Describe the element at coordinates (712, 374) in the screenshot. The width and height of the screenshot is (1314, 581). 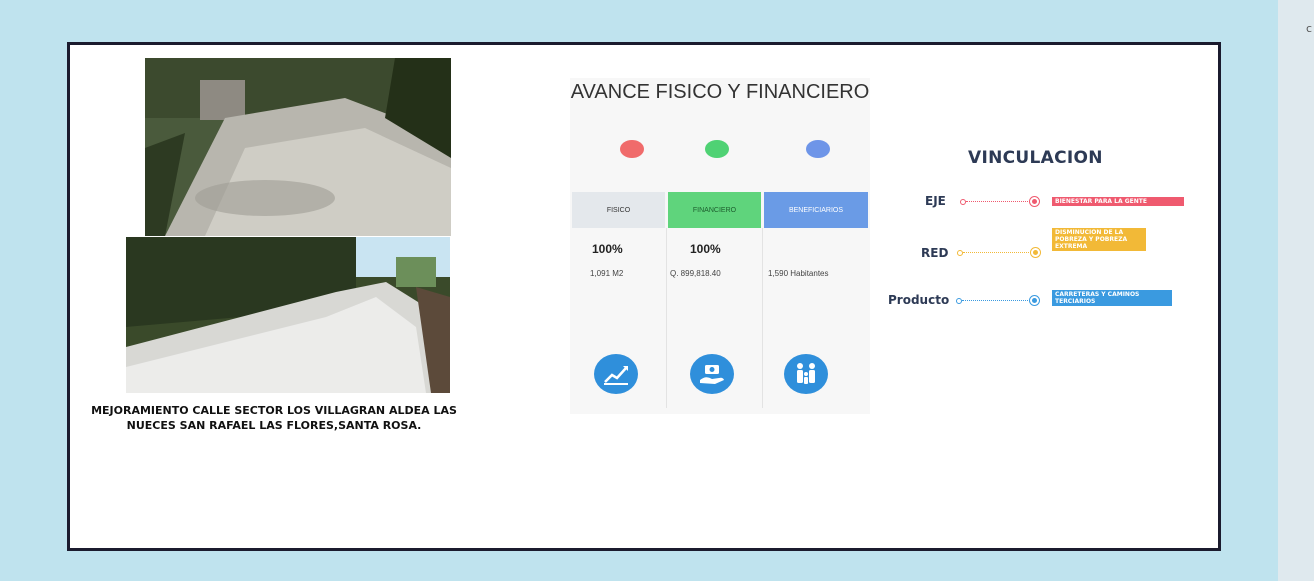
I see `money-hand-icon` at that location.